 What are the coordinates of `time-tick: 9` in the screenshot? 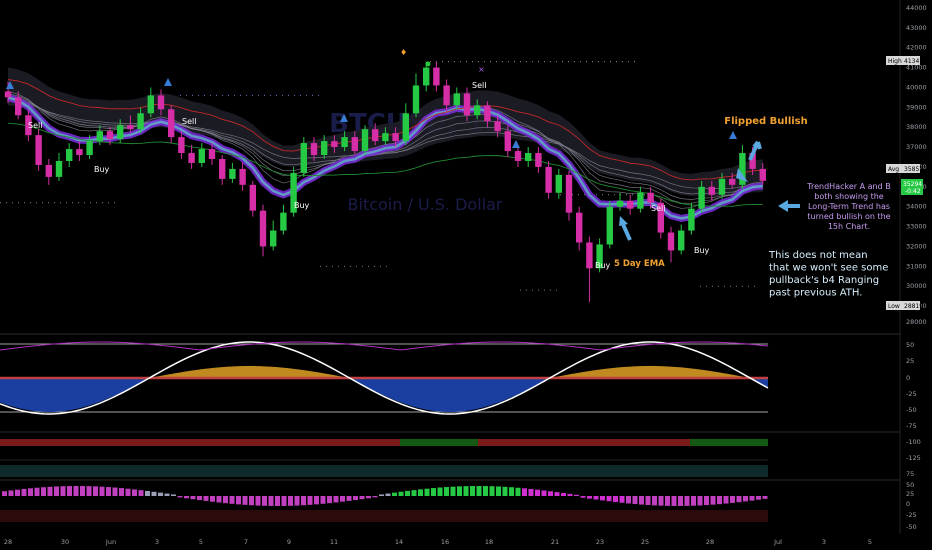 It's located at (289, 542).